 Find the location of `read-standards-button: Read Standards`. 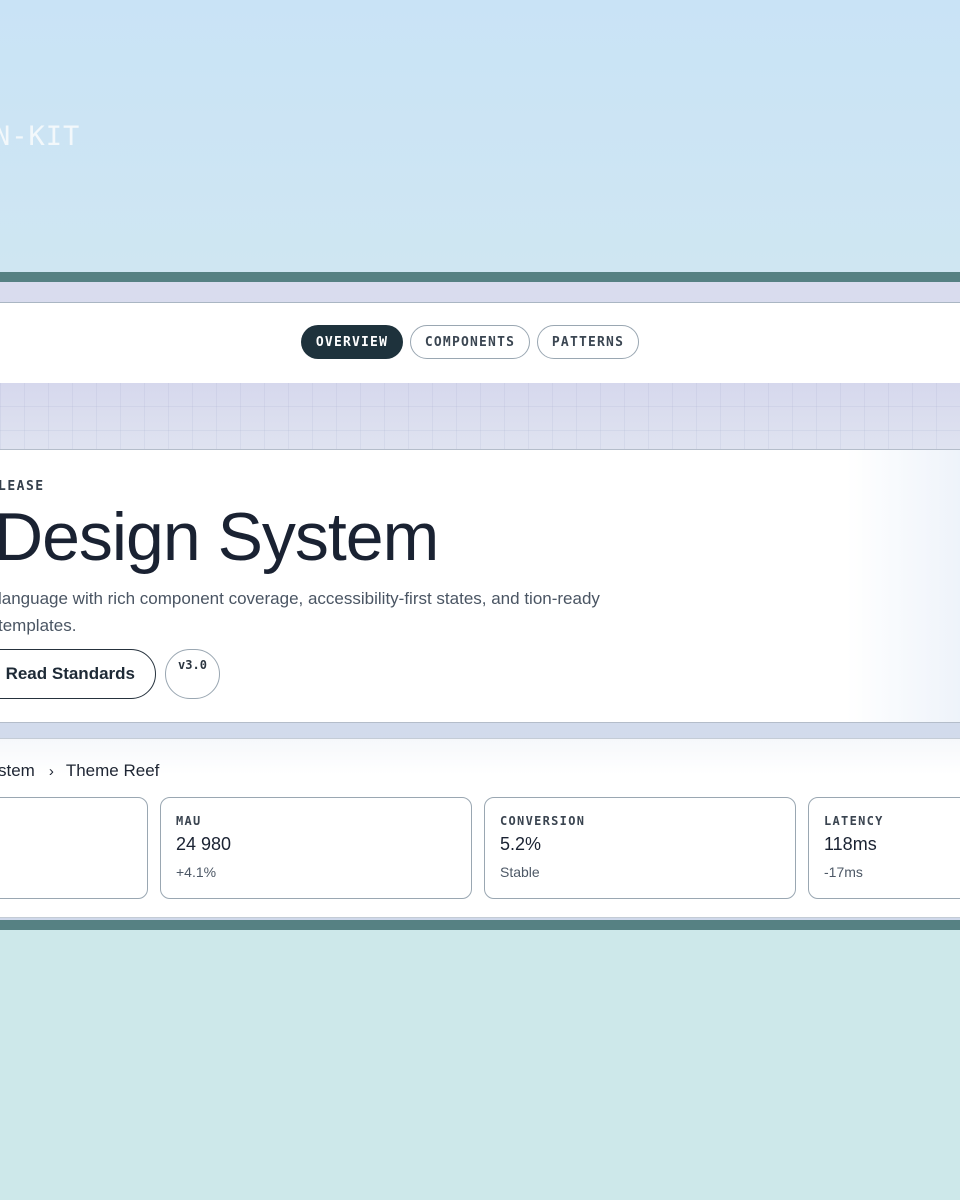

read-standards-button: Read Standards is located at coordinates (78, 674).